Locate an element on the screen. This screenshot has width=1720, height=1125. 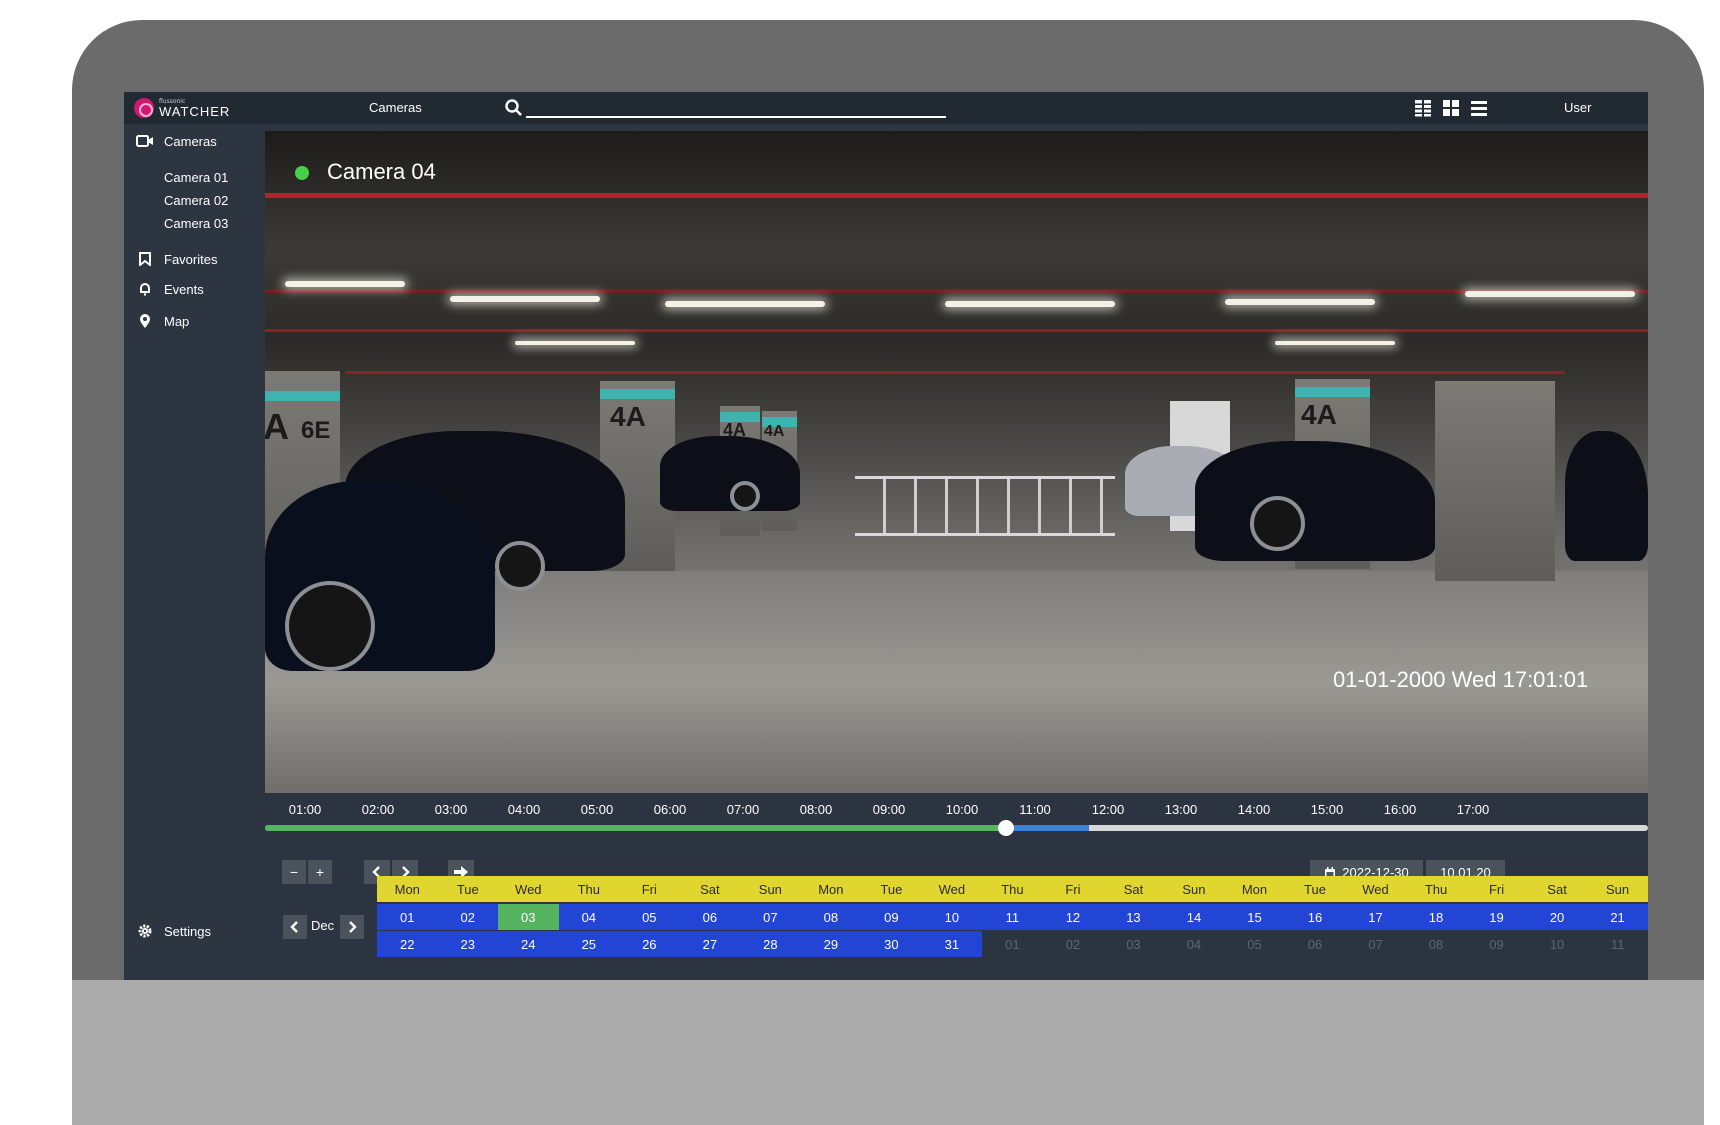
timeline-hour-label: 12:00 is located at coordinates (1108, 809).